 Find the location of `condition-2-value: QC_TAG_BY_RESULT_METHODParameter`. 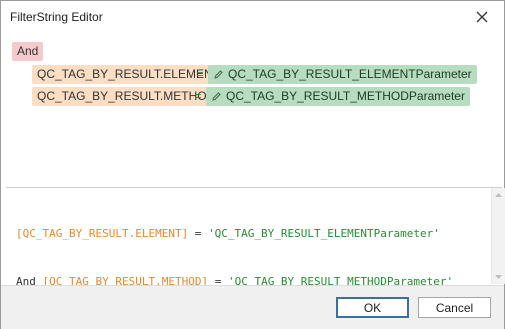

condition-2-value: QC_TAG_BY_RESULT_METHODParameter is located at coordinates (338, 96).